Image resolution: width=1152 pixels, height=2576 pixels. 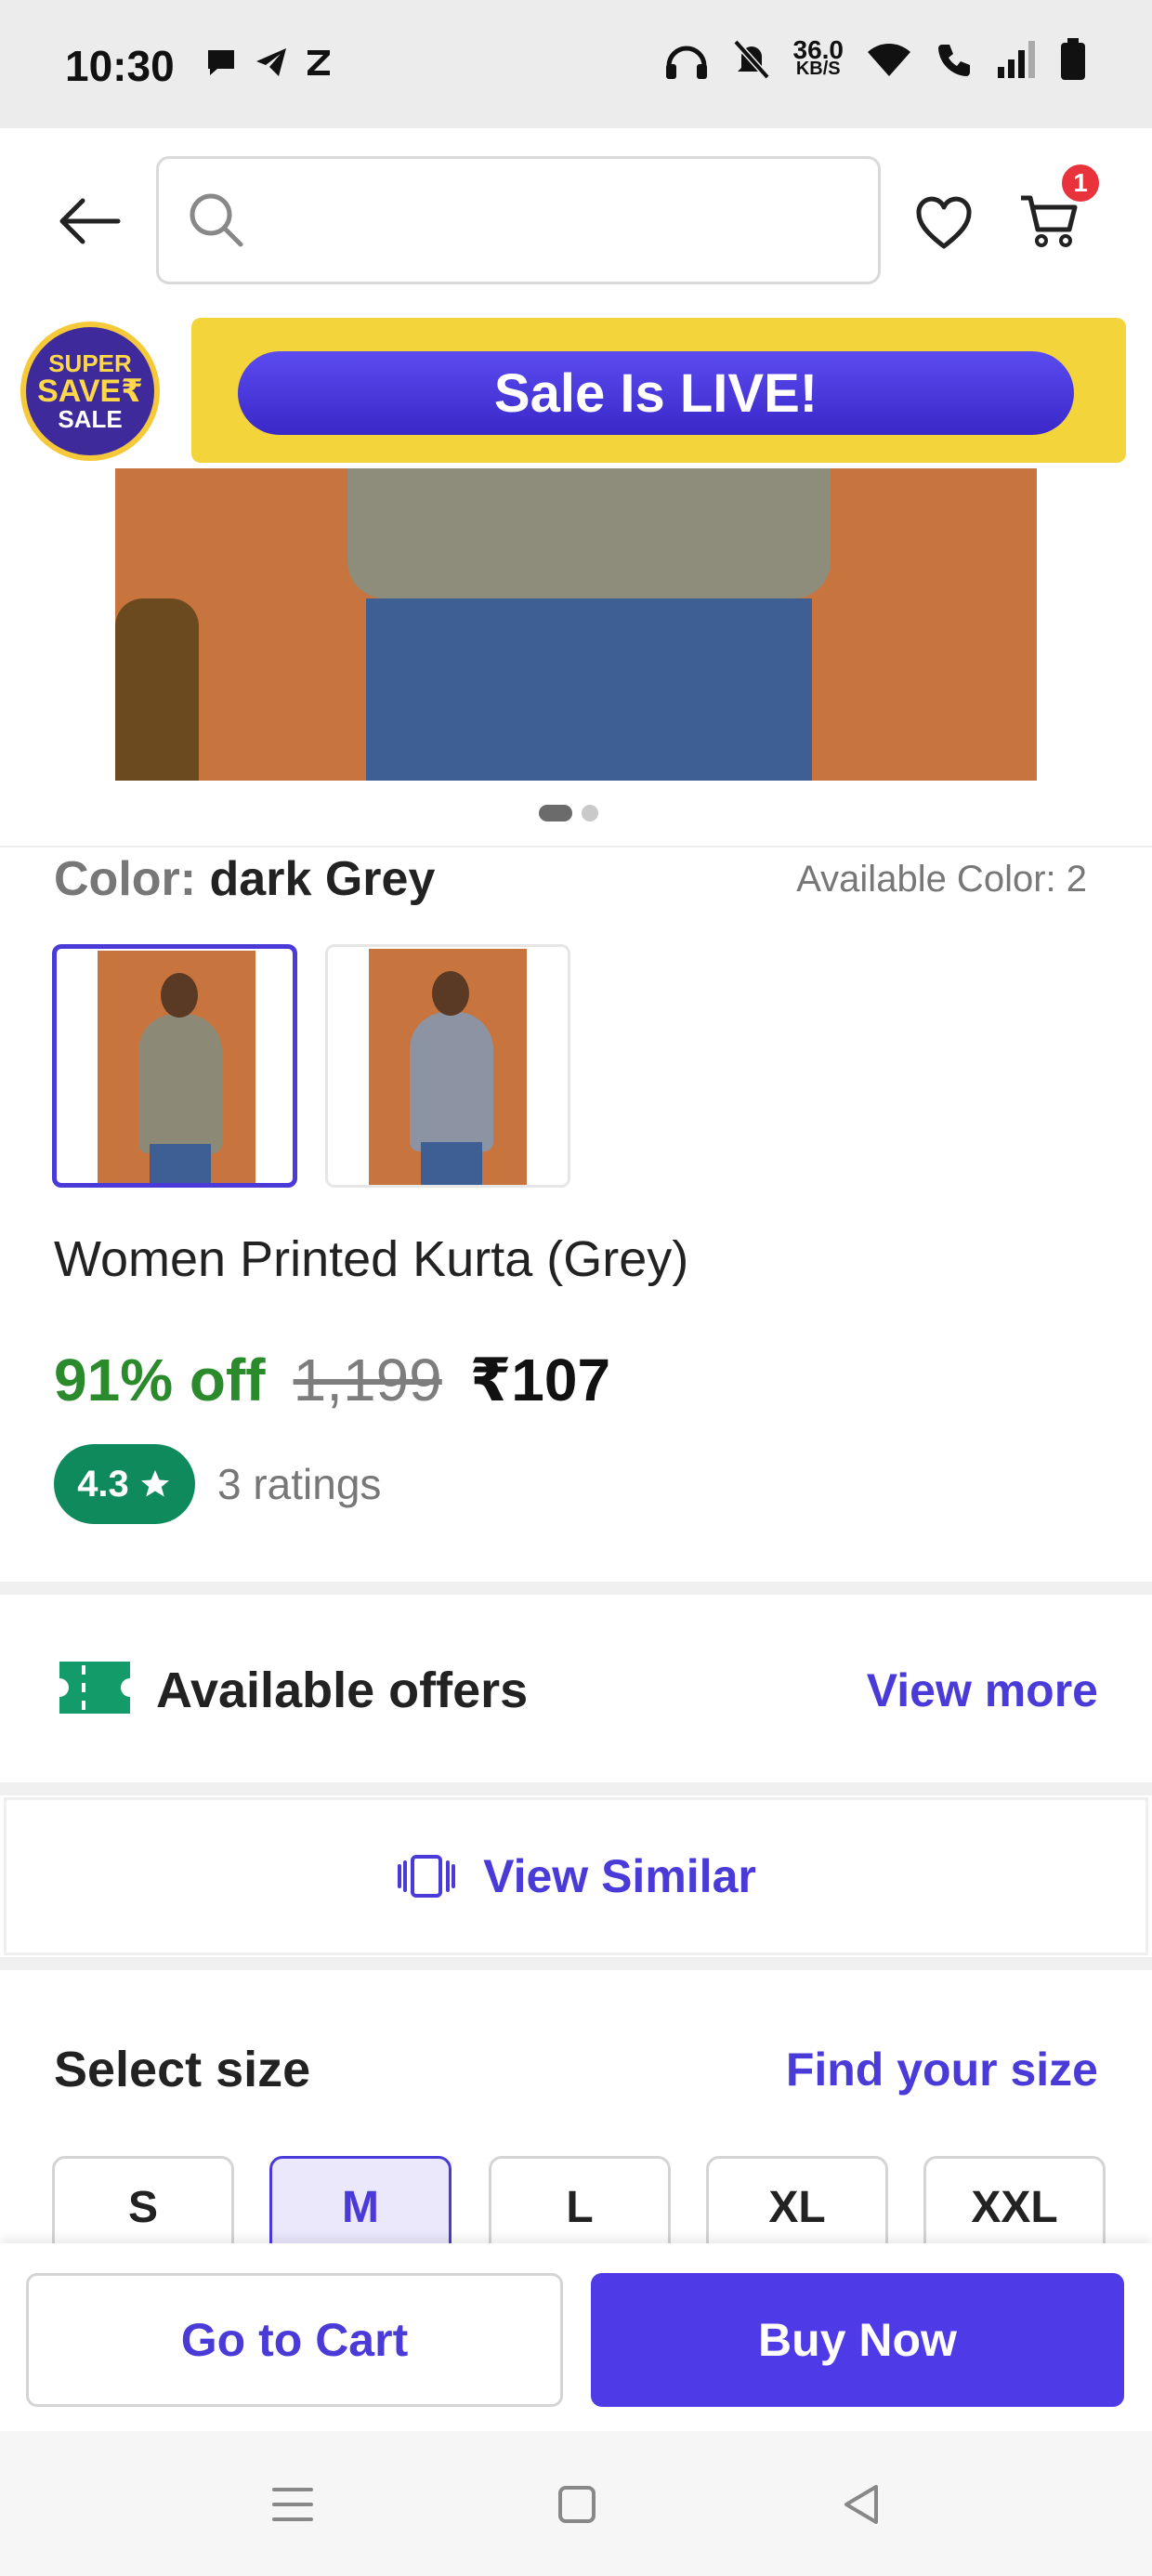 I want to click on go-to-cart-button: Go to Cart, so click(x=294, y=2340).